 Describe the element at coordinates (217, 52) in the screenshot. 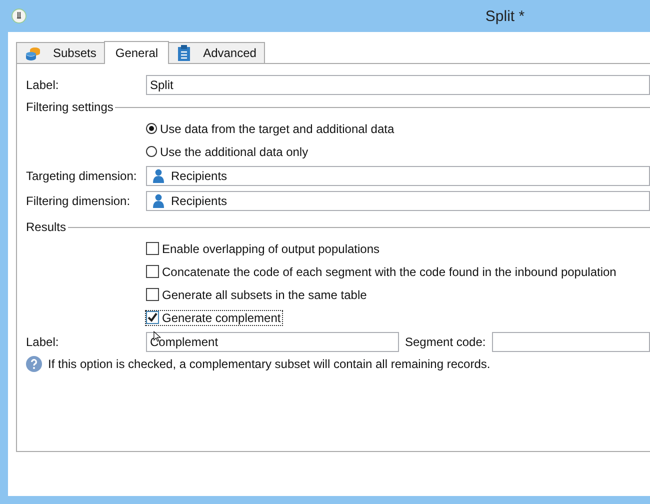

I see `tab: Advanced` at that location.